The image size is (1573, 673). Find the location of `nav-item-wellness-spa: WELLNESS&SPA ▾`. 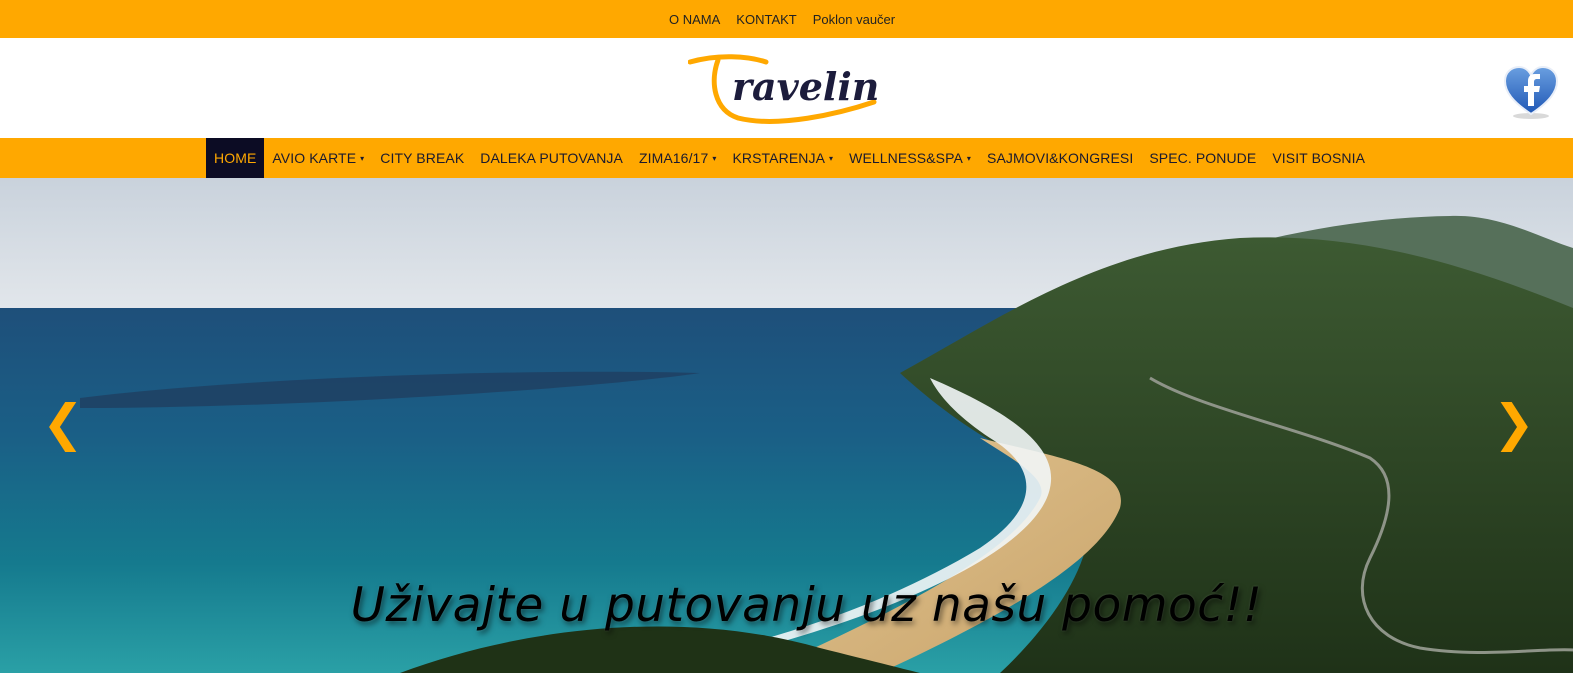

nav-item-wellness-spa: WELLNESS&SPA ▾ is located at coordinates (910, 158).